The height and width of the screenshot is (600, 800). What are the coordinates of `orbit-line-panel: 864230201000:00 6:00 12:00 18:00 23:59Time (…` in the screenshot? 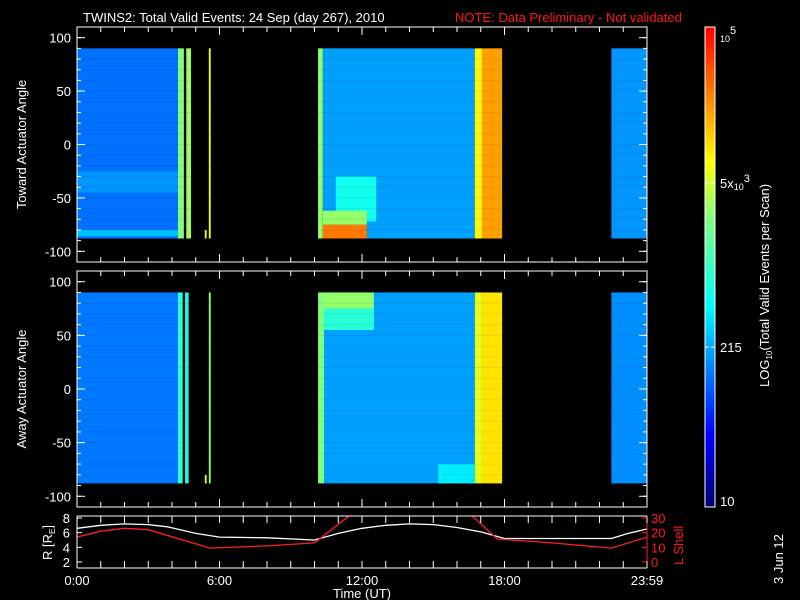 It's located at (363, 555).